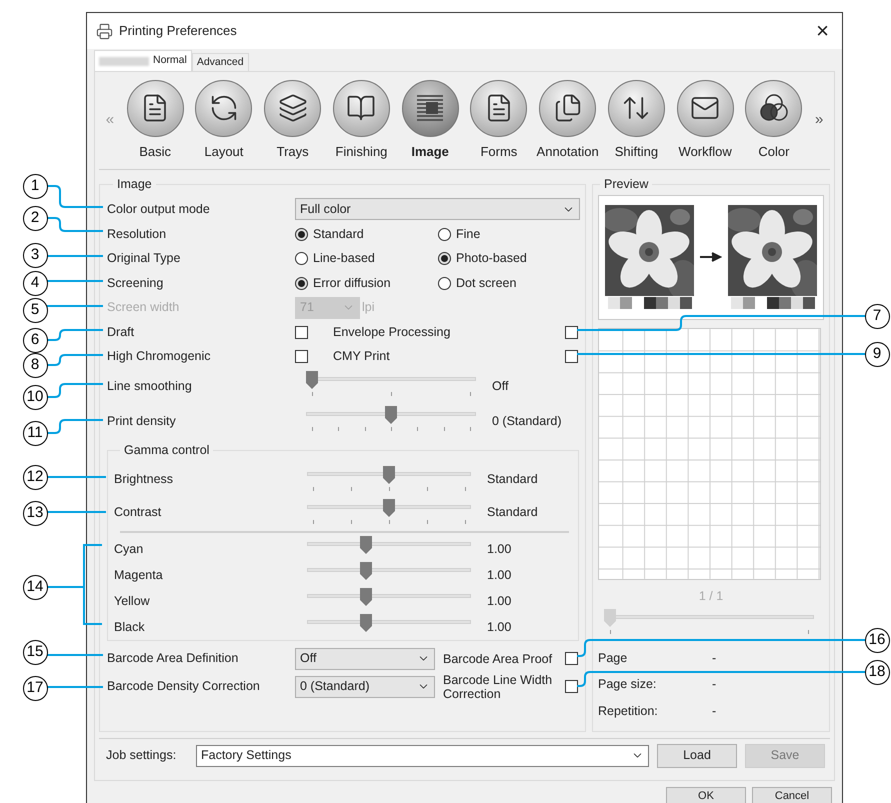 The image size is (891, 803). What do you see at coordinates (35, 310) in the screenshot?
I see `callout-number: 5` at bounding box center [35, 310].